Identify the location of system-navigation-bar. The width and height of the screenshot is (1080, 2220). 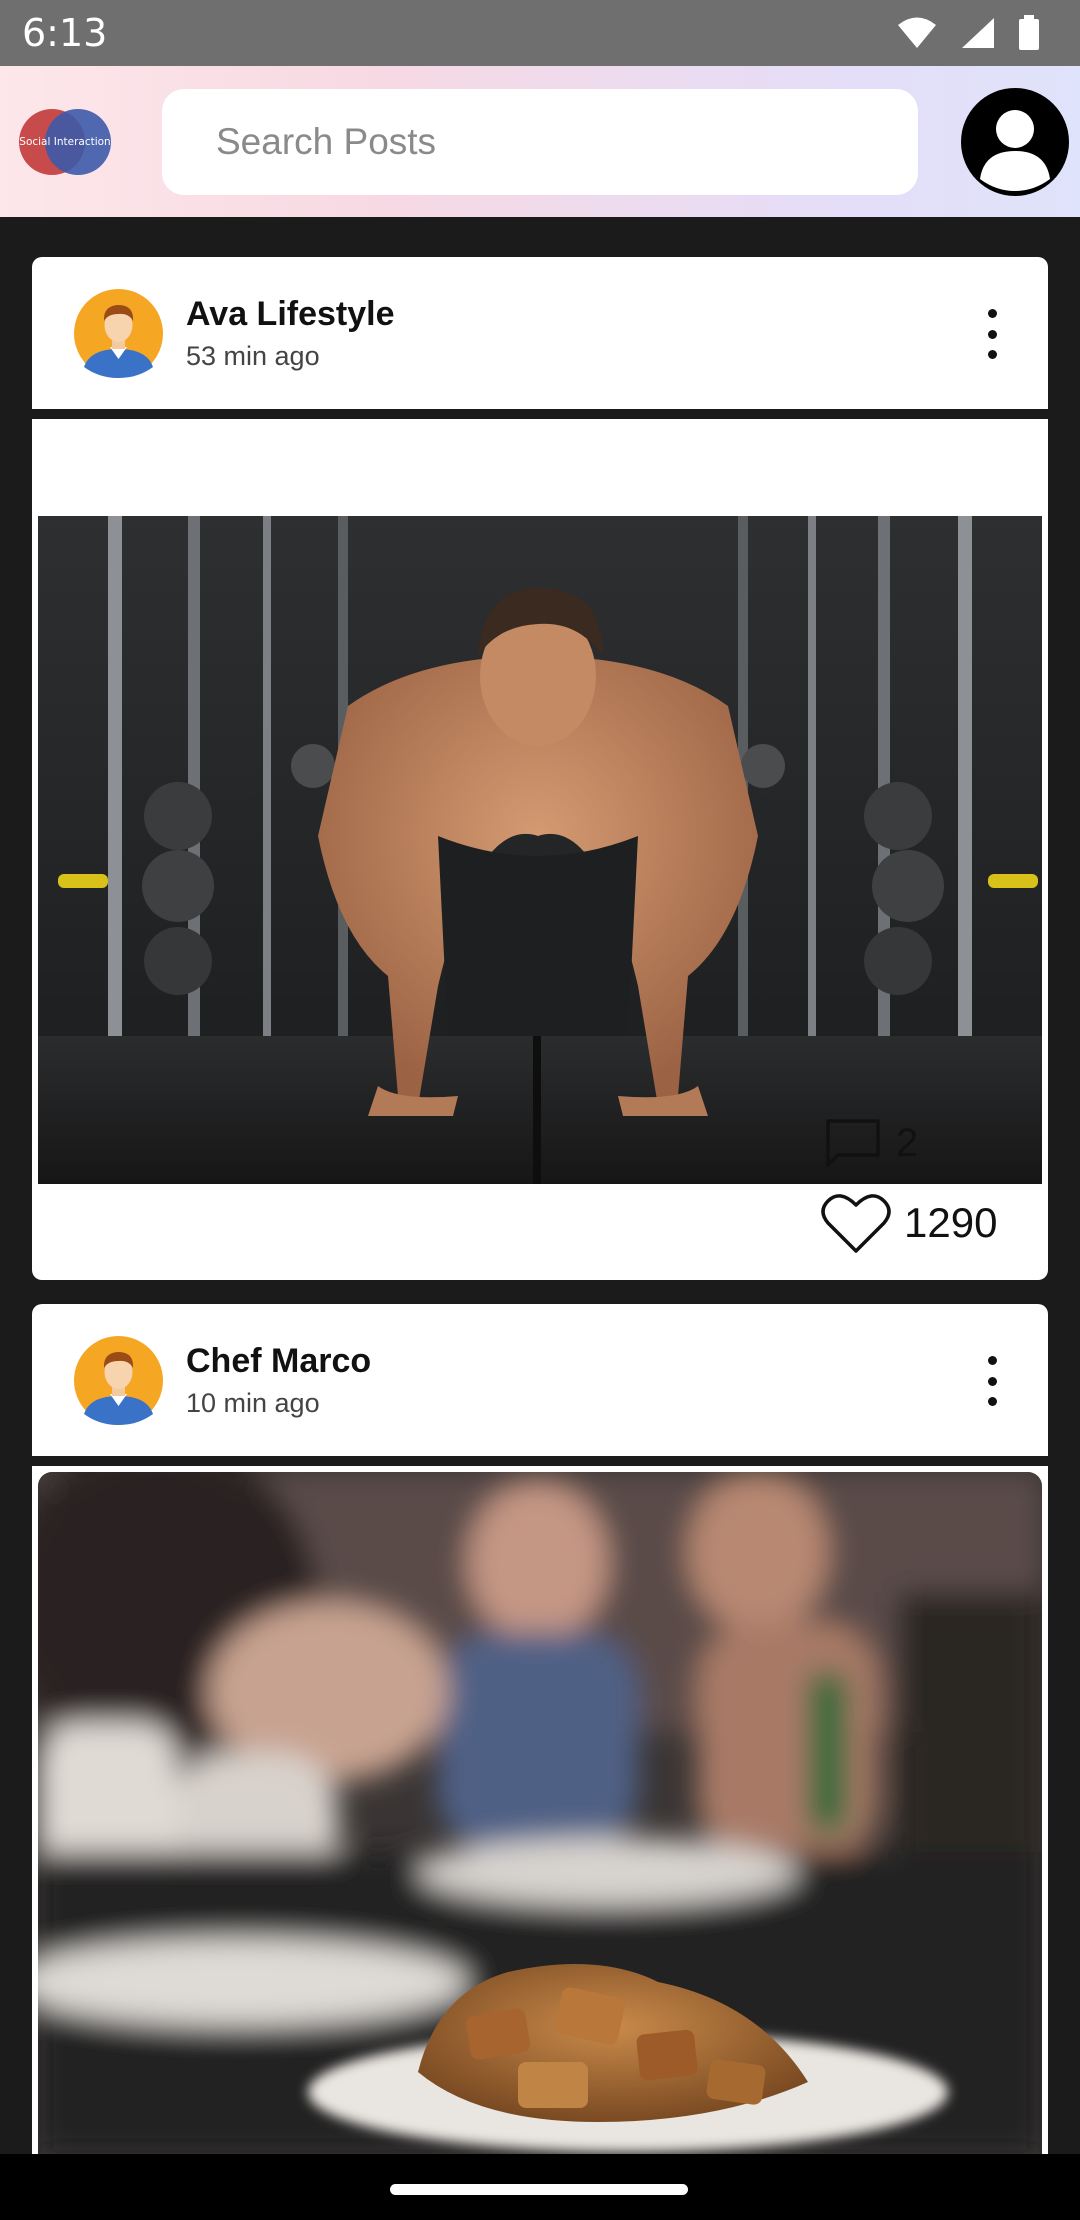
(540, 2187).